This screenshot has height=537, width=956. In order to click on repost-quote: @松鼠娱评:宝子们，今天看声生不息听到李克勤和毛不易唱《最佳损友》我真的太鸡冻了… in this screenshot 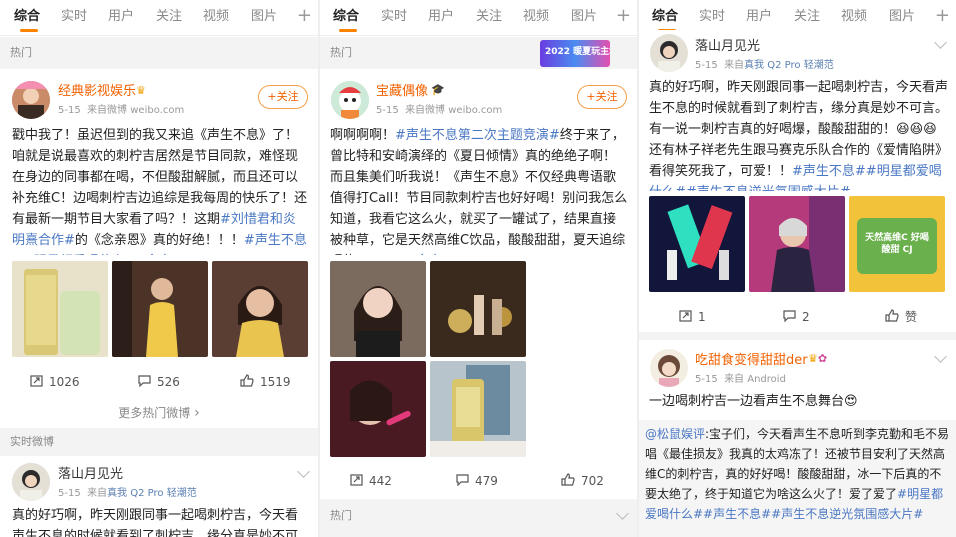, I will do `click(797, 478)`.